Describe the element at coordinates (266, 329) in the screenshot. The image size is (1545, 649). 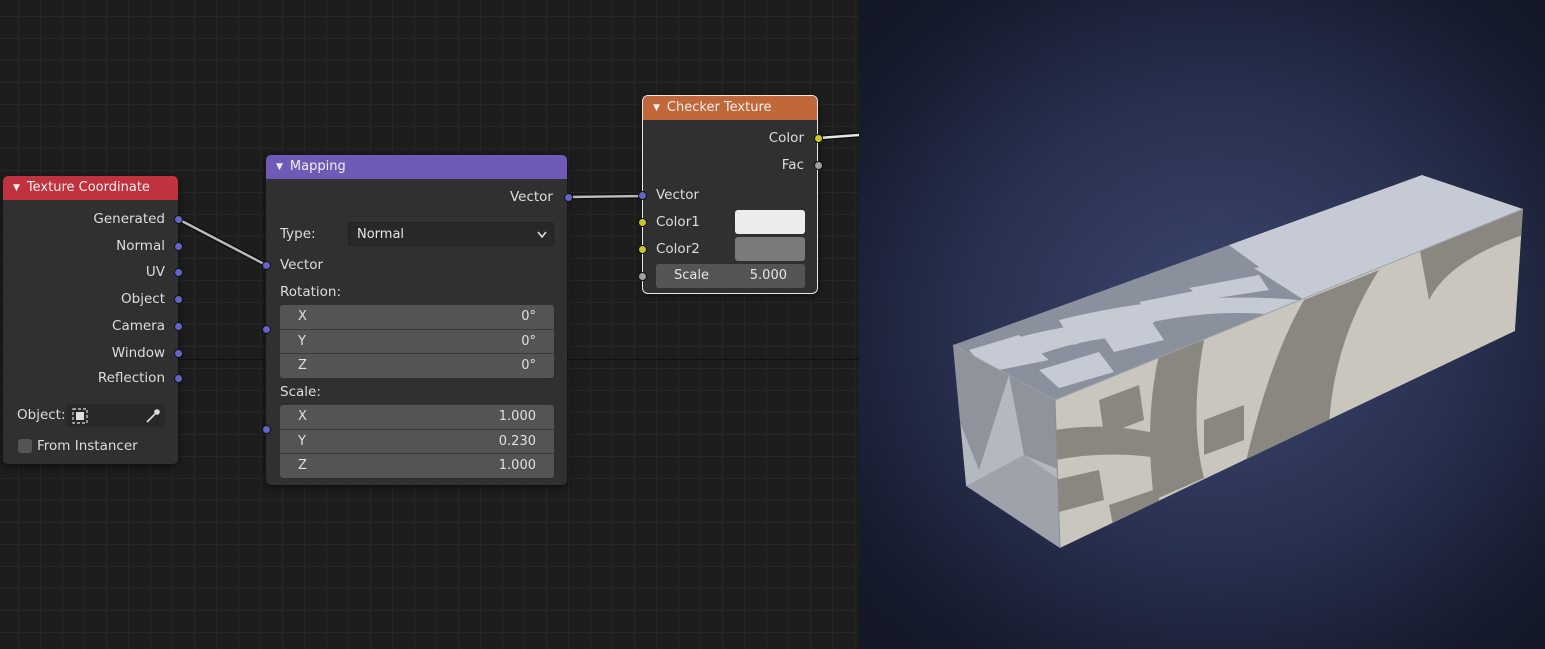
I see `socket-mapping-rotation-in` at that location.